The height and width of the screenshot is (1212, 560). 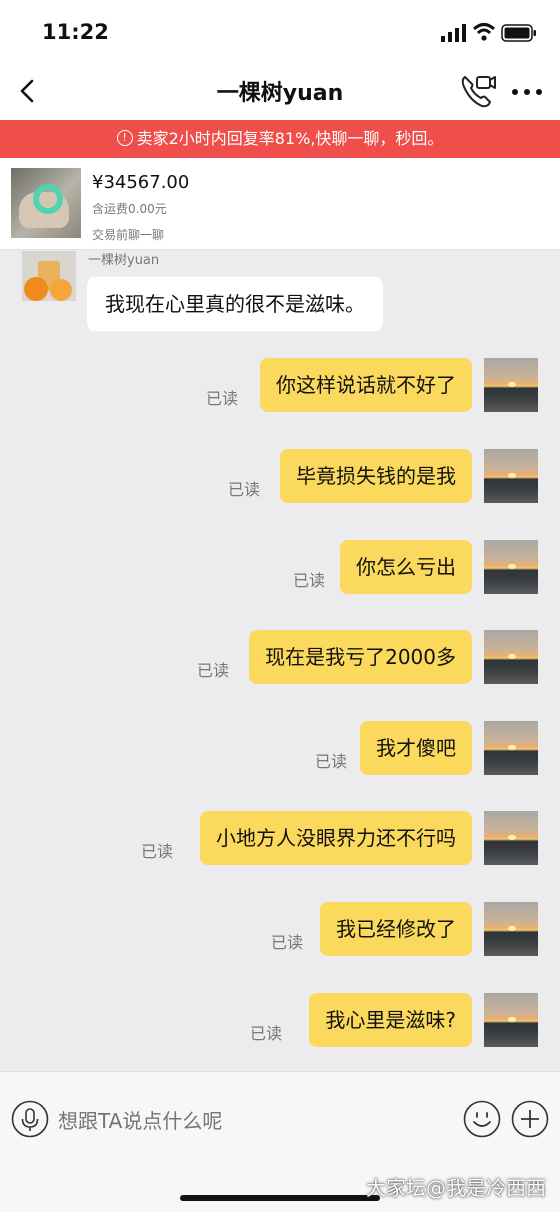 I want to click on message-row: 已读 我心里是滋味?, so click(x=280, y=1021).